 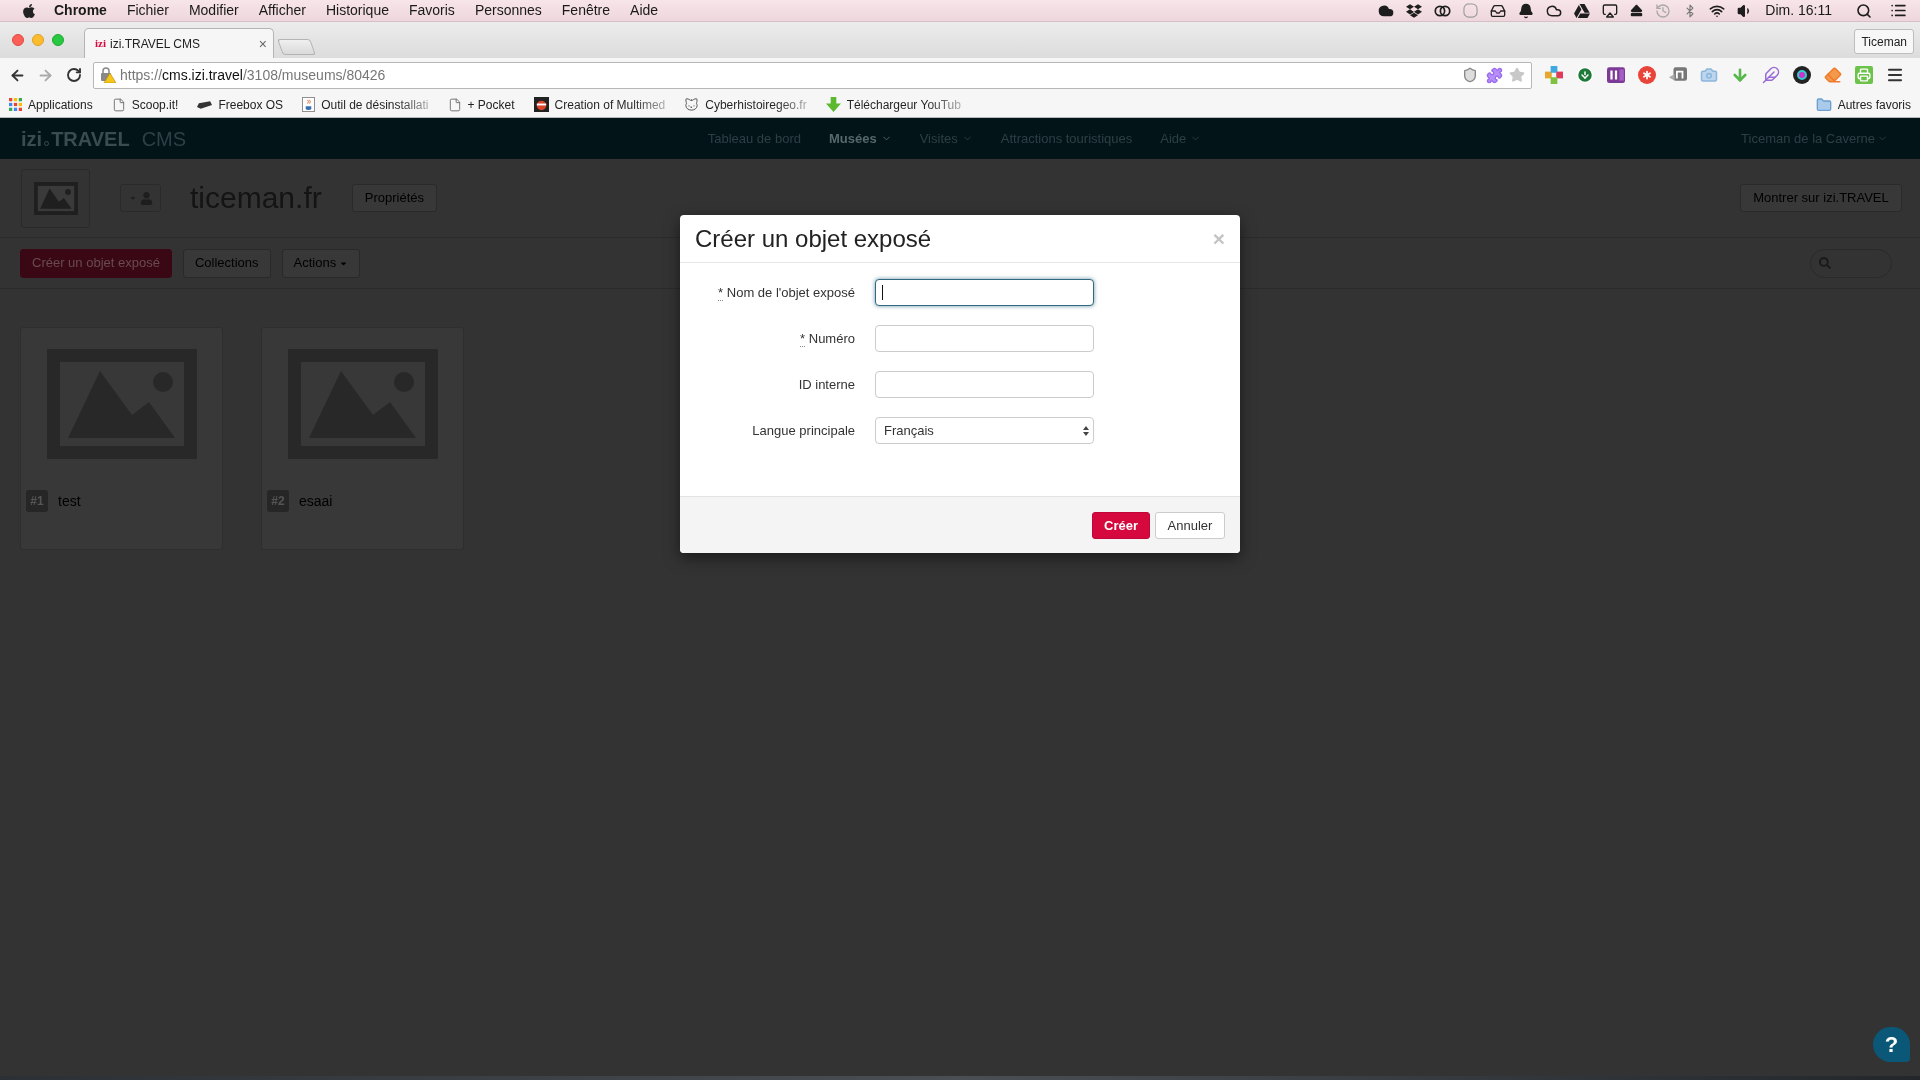 I want to click on url-text: https://cms.izi.travel/3108/museums/80426, so click(x=253, y=75).